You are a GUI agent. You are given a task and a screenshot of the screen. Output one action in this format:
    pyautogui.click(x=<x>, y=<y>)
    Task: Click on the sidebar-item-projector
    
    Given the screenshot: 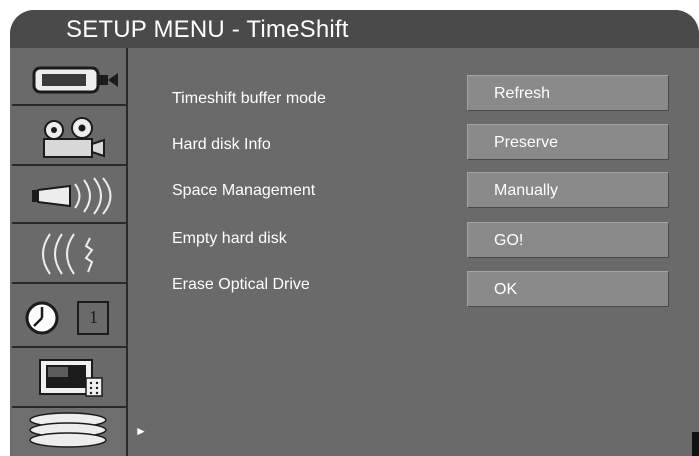 What is the action you would take?
    pyautogui.click(x=69, y=136)
    